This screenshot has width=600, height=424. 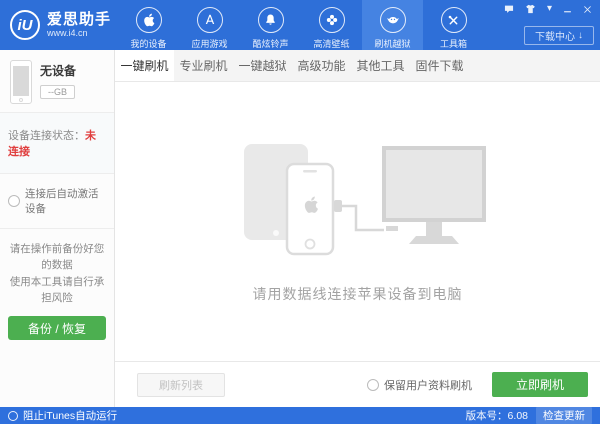 I want to click on nav-label: 酷炫铃声, so click(x=270, y=44).